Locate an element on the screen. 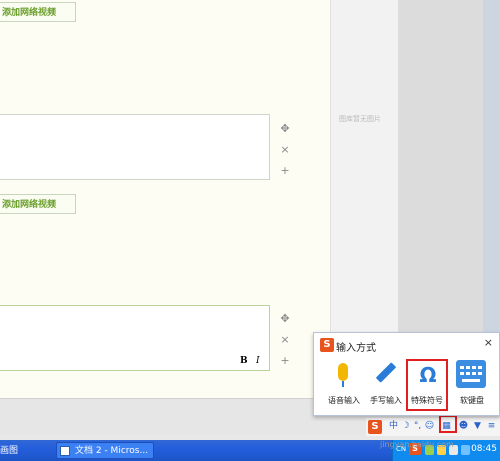 The height and width of the screenshot is (461, 500). microphone-icon is located at coordinates (343, 372).